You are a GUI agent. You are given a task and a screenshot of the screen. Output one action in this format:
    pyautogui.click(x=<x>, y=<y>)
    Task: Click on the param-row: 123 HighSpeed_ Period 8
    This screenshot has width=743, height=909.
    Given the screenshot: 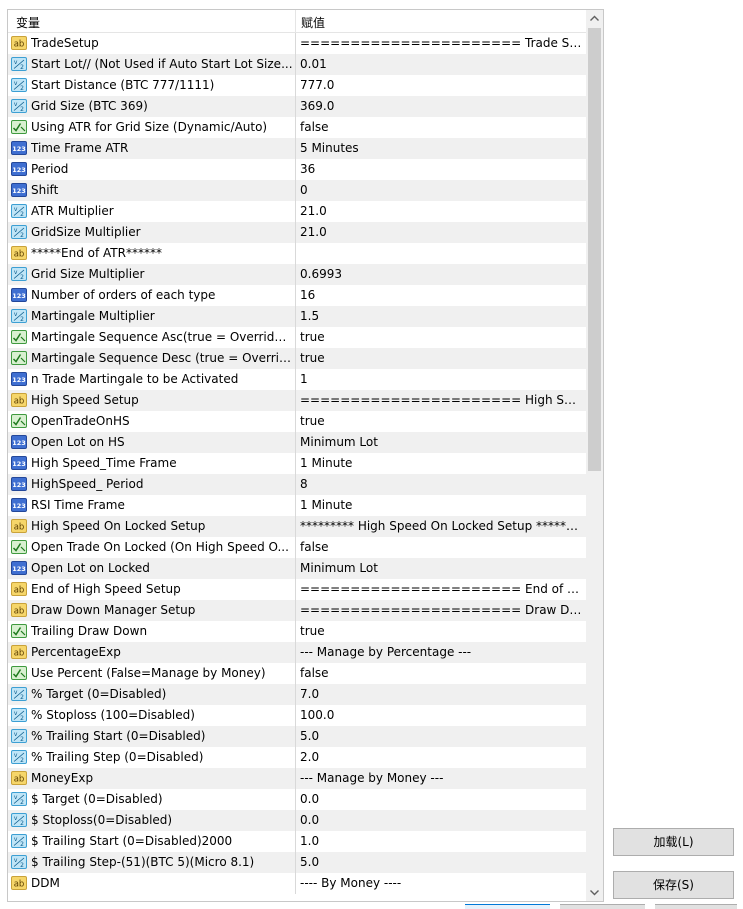 What is the action you would take?
    pyautogui.click(x=297, y=484)
    